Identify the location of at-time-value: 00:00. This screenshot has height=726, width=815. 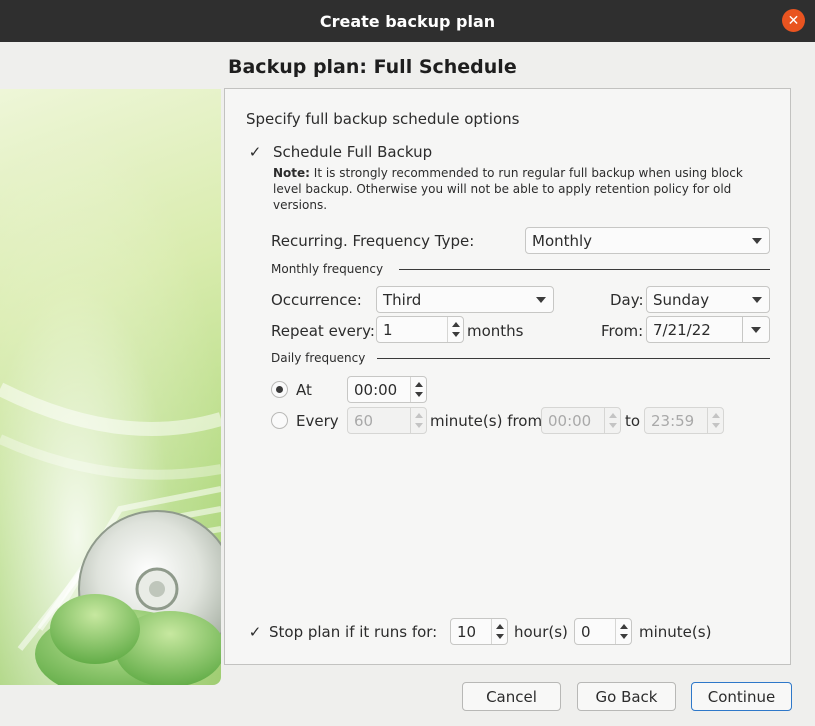
(376, 389).